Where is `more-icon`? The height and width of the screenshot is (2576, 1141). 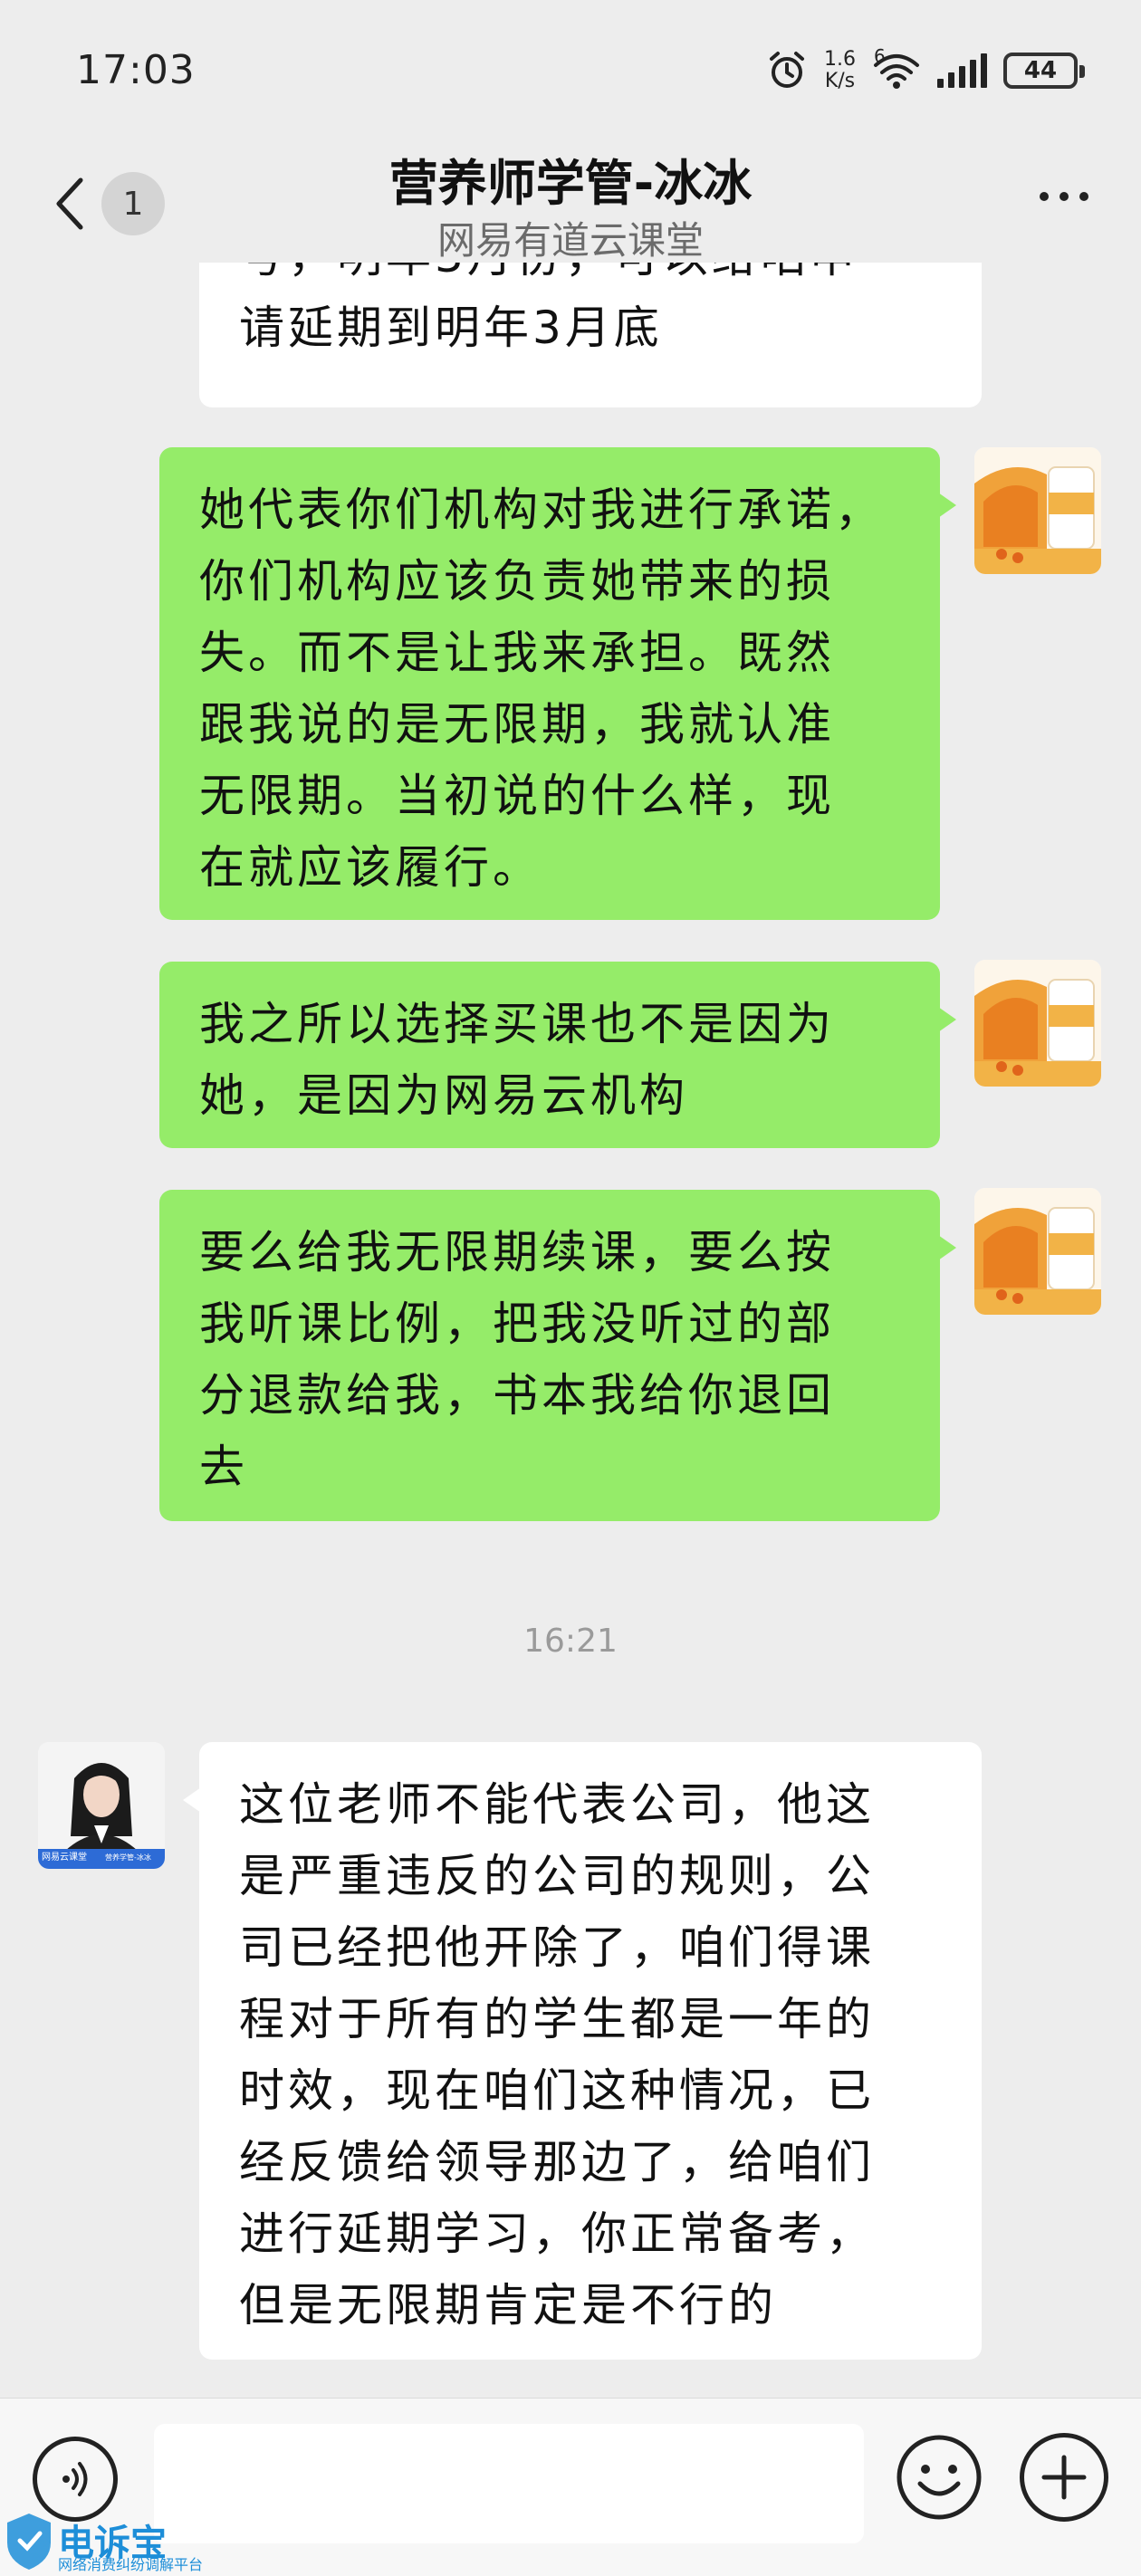
more-icon is located at coordinates (1064, 196).